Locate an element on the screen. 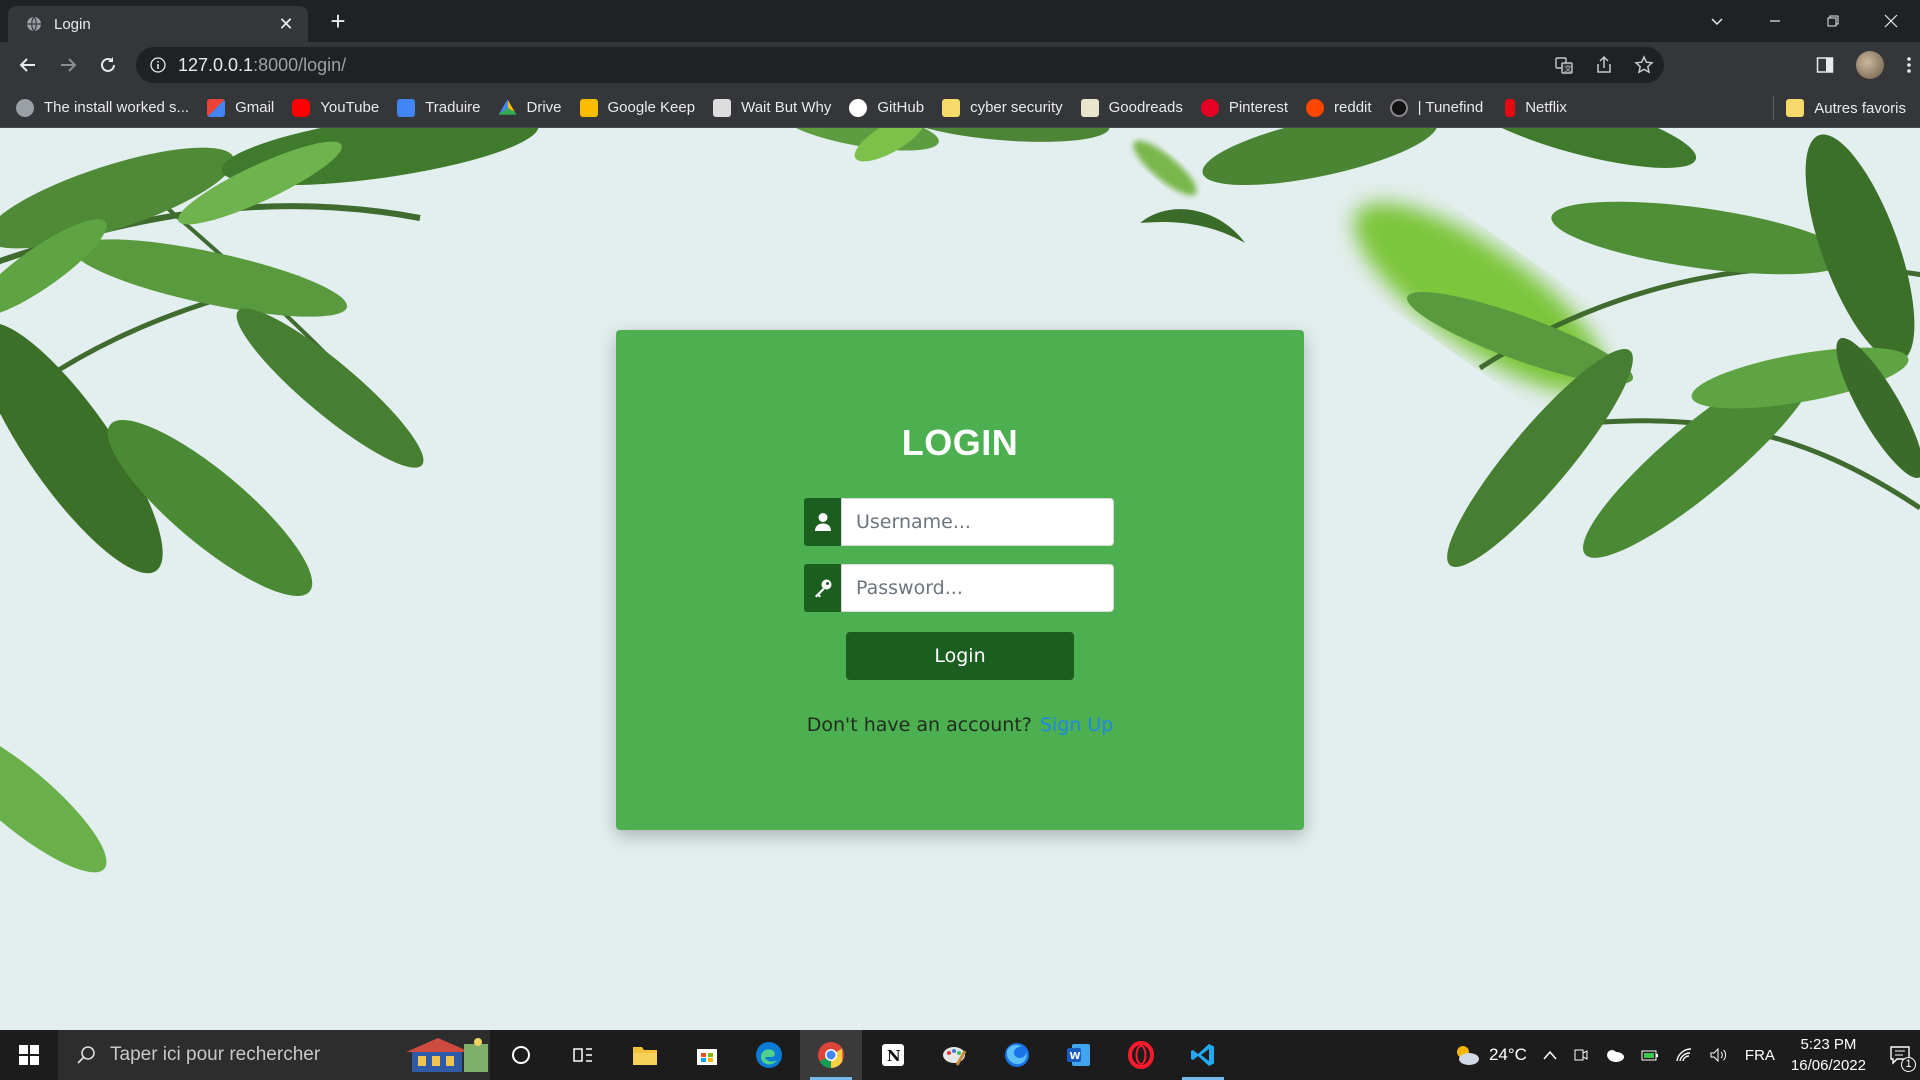 Image resolution: width=1920 pixels, height=1080 pixels. translate-page-icon: 文 is located at coordinates (1564, 65).